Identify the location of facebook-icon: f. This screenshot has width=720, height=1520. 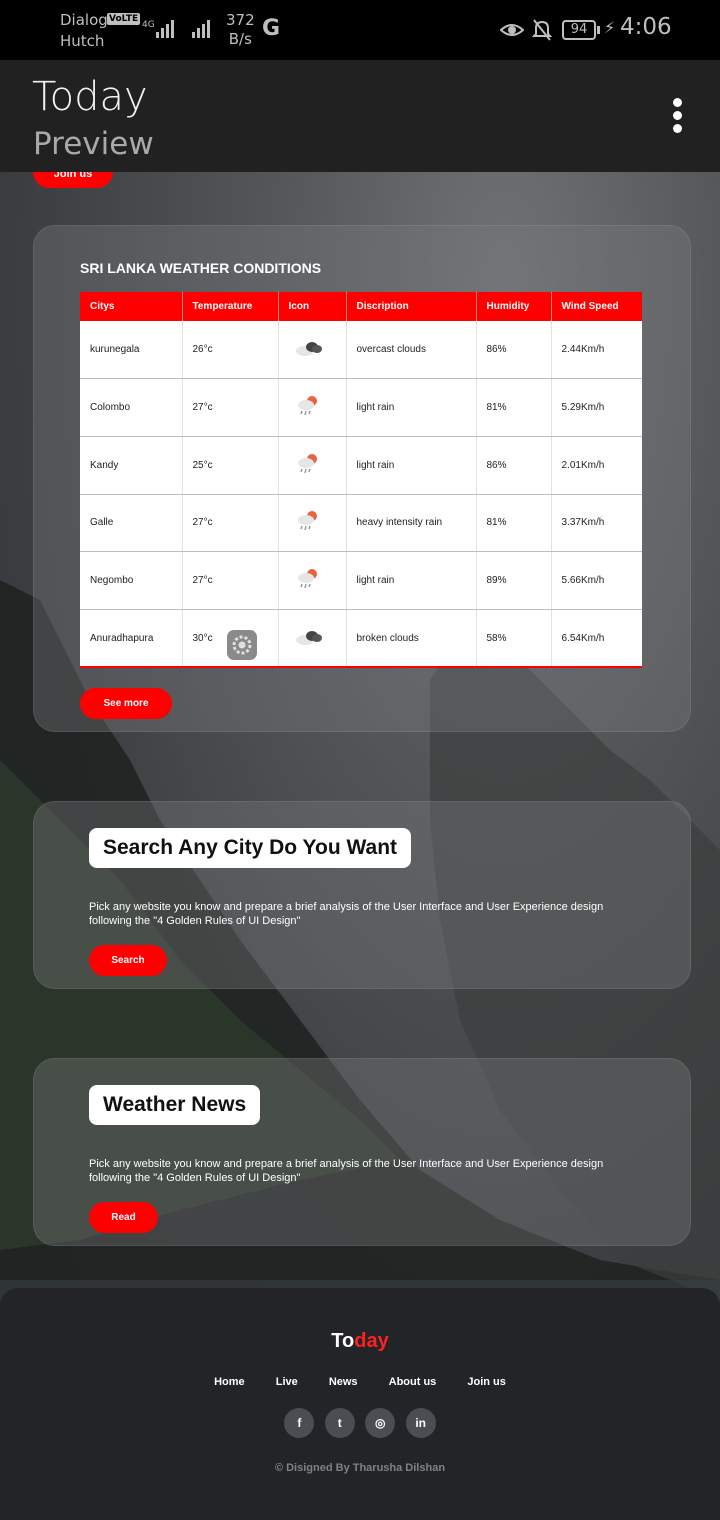
(299, 1423).